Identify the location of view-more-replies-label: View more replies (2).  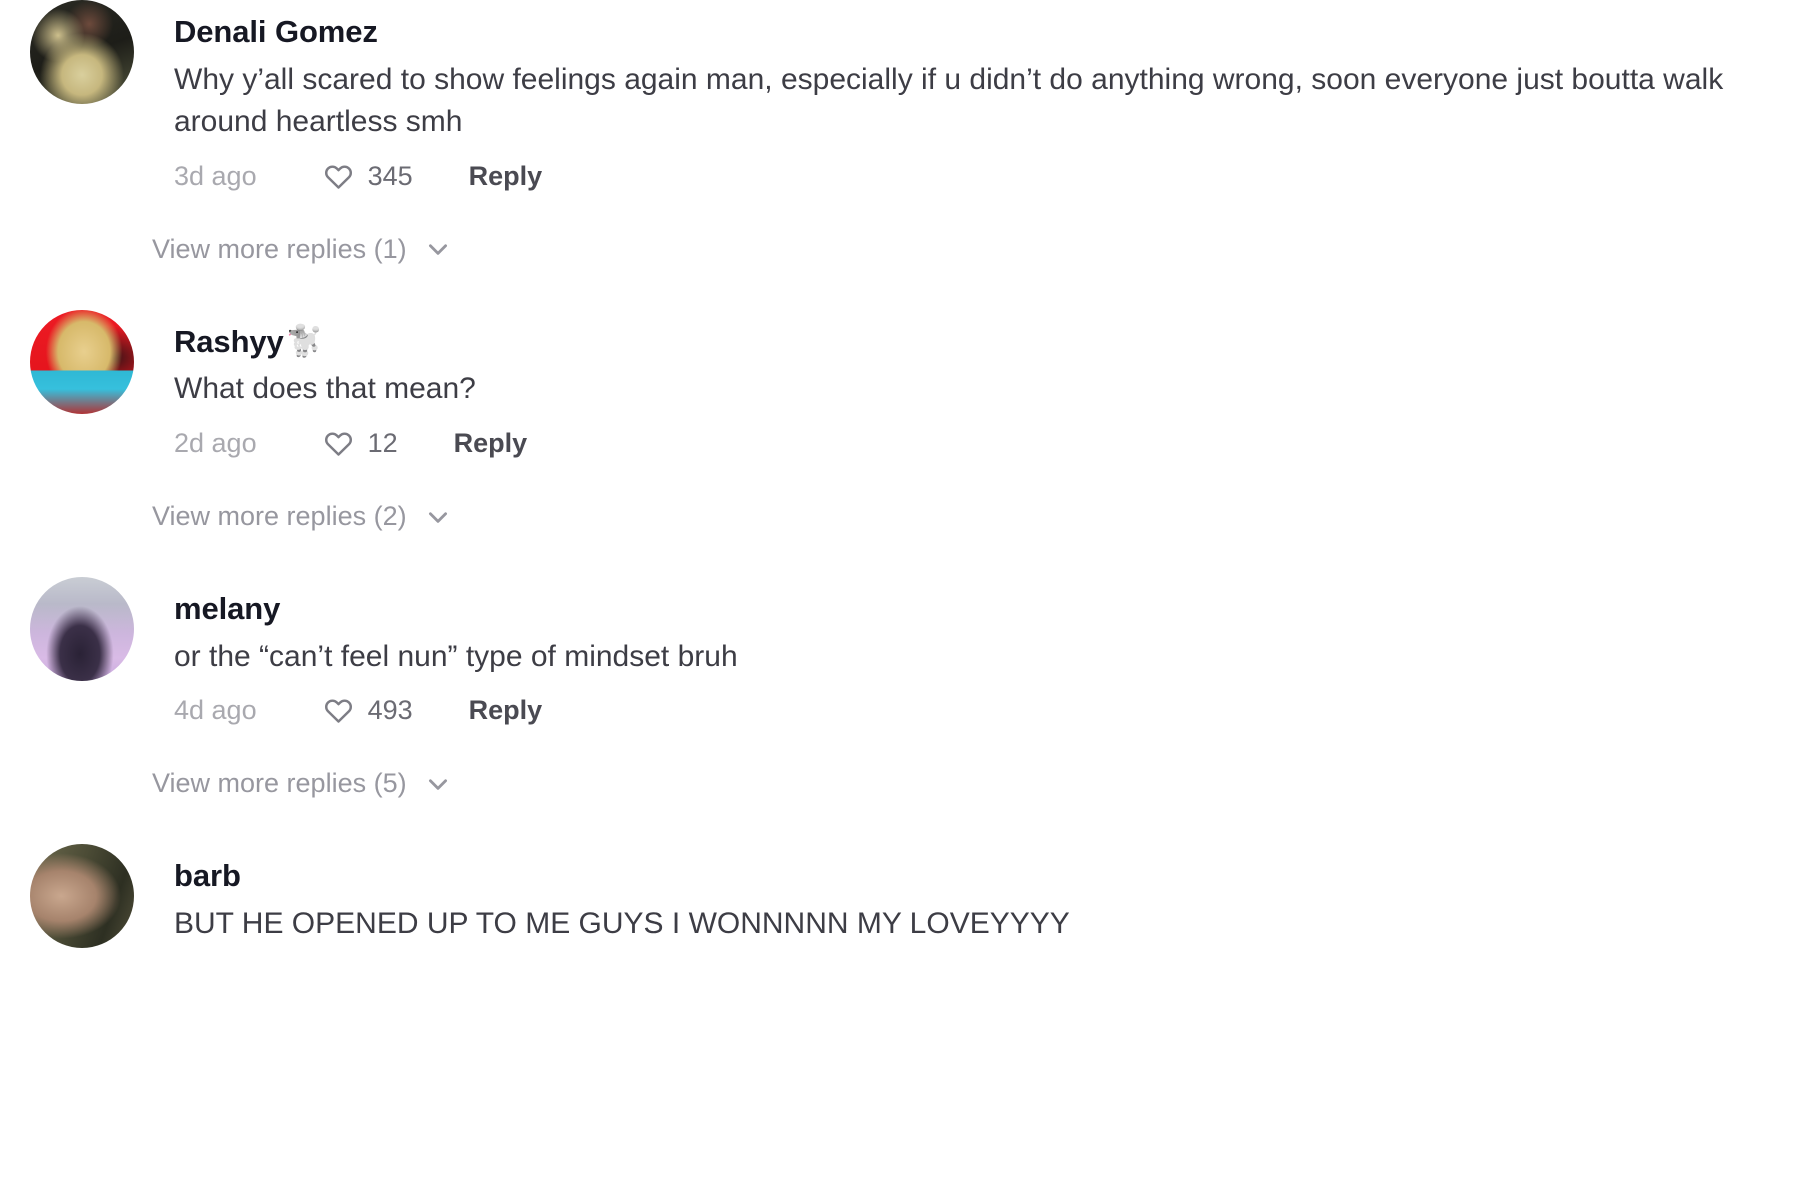
(279, 516).